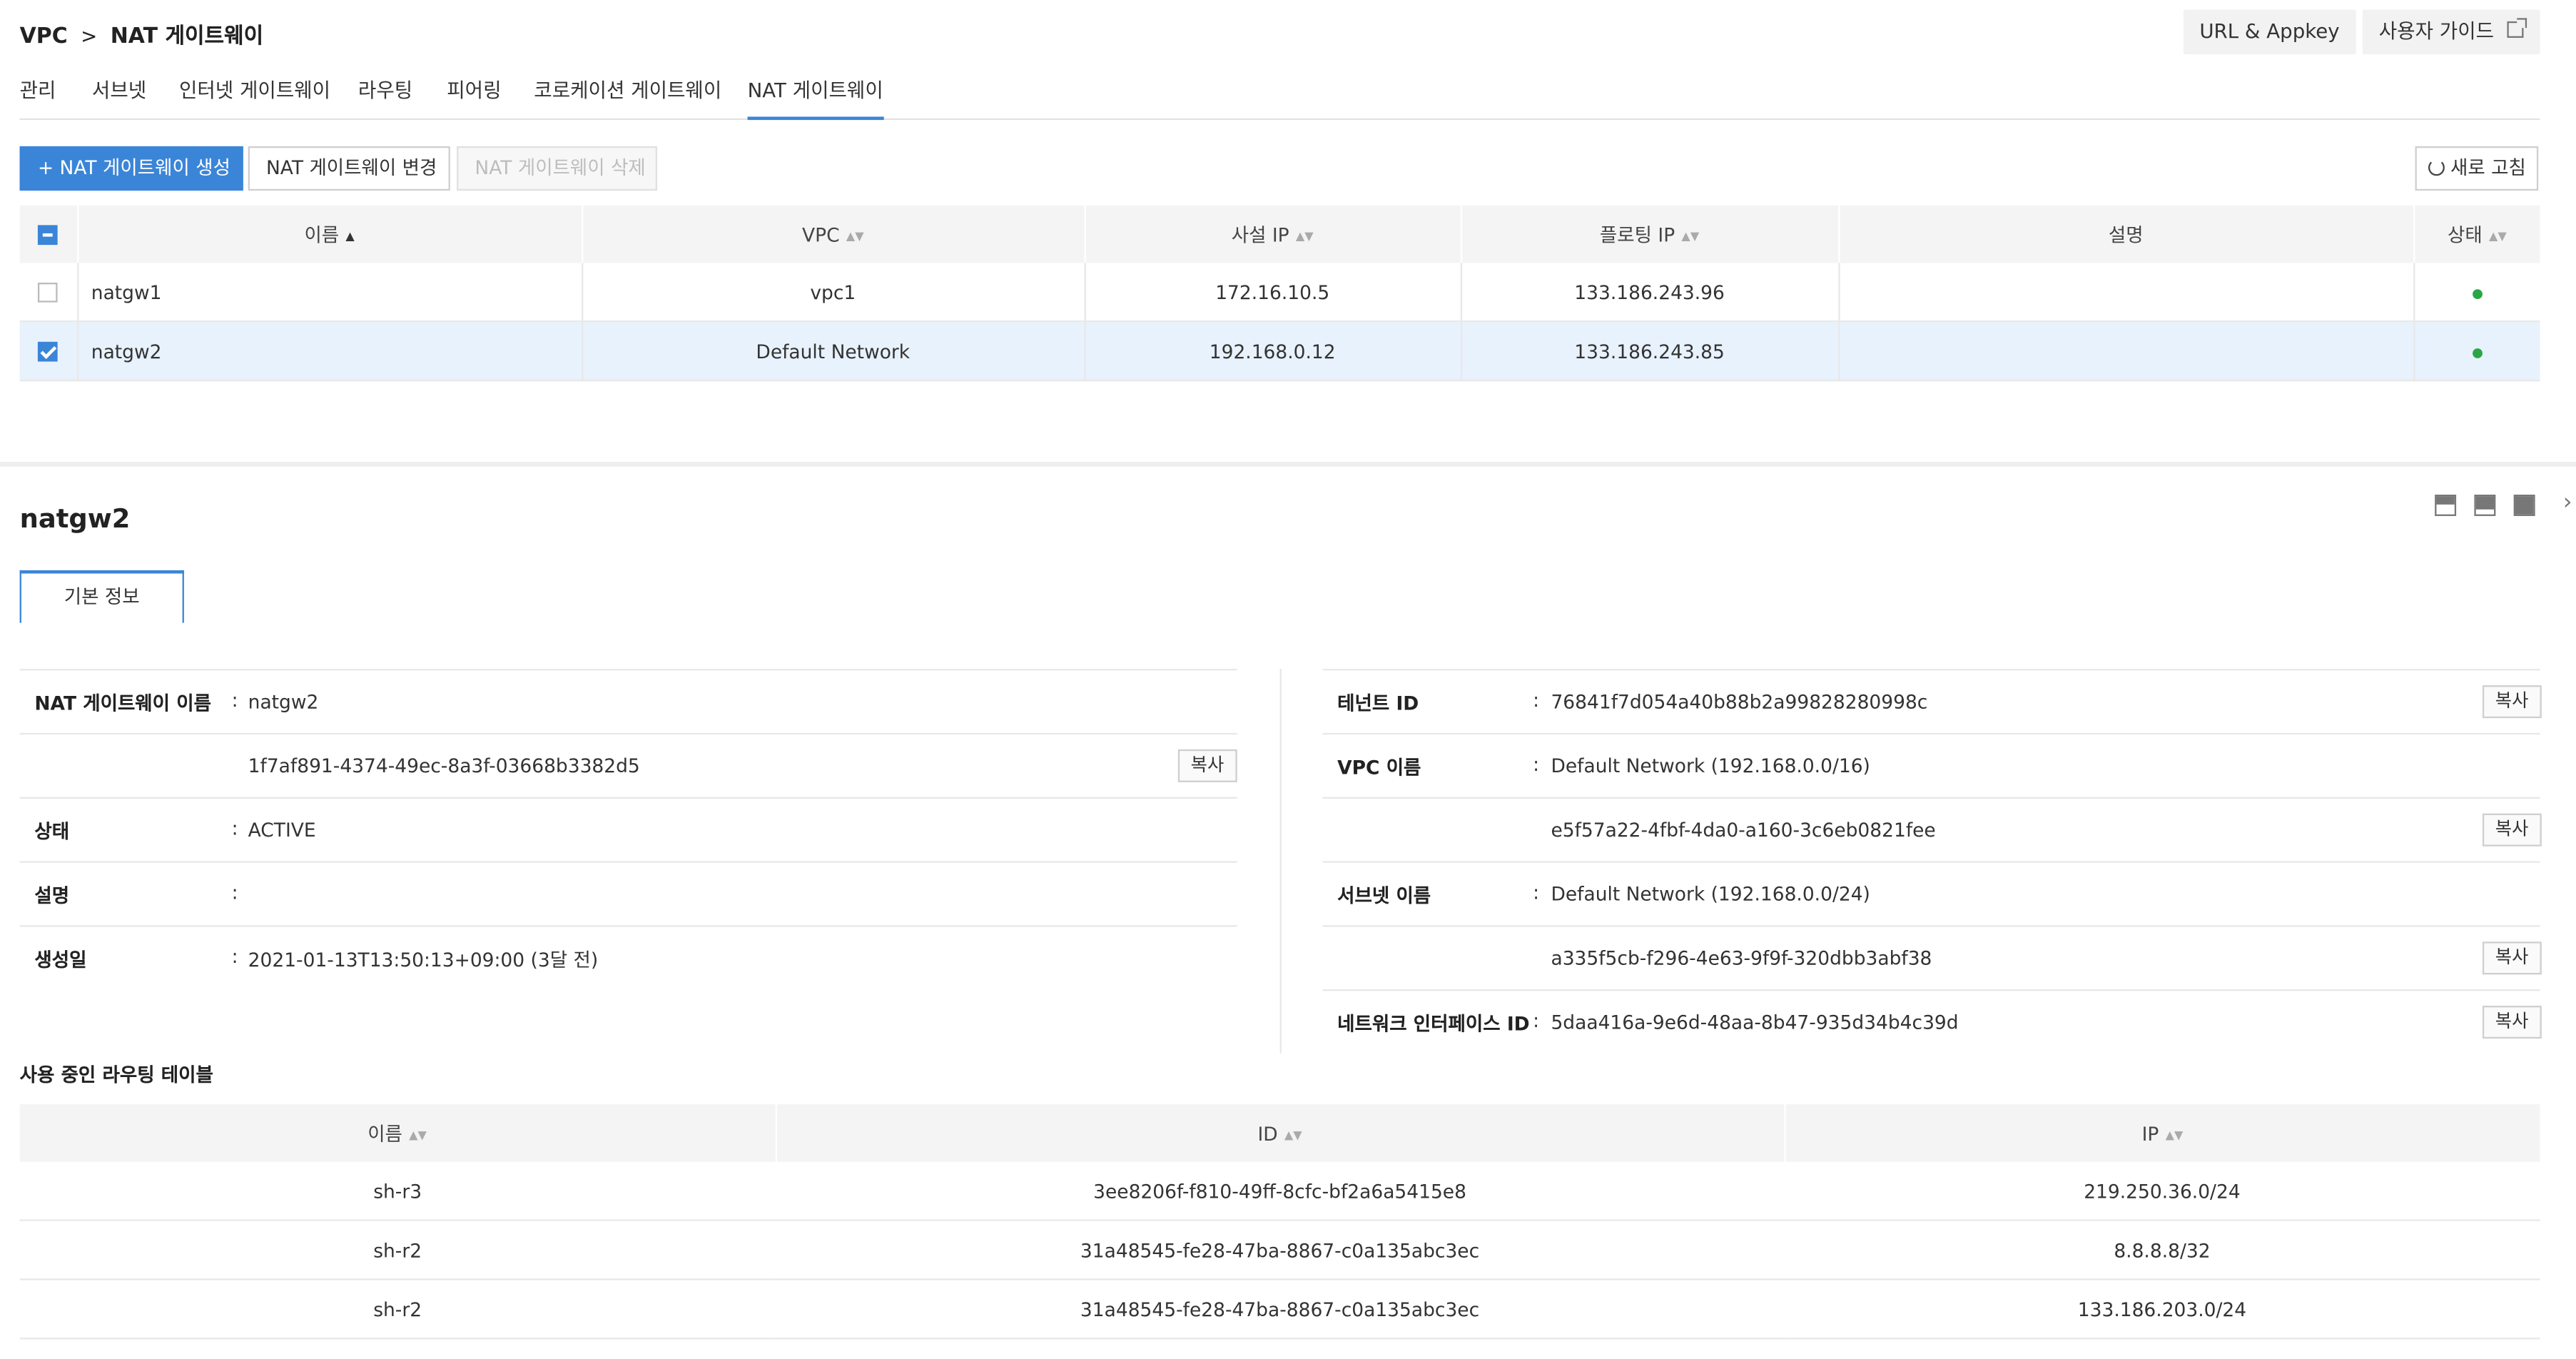 The width and height of the screenshot is (2576, 1359). I want to click on close-detail-icon: ›, so click(2567, 503).